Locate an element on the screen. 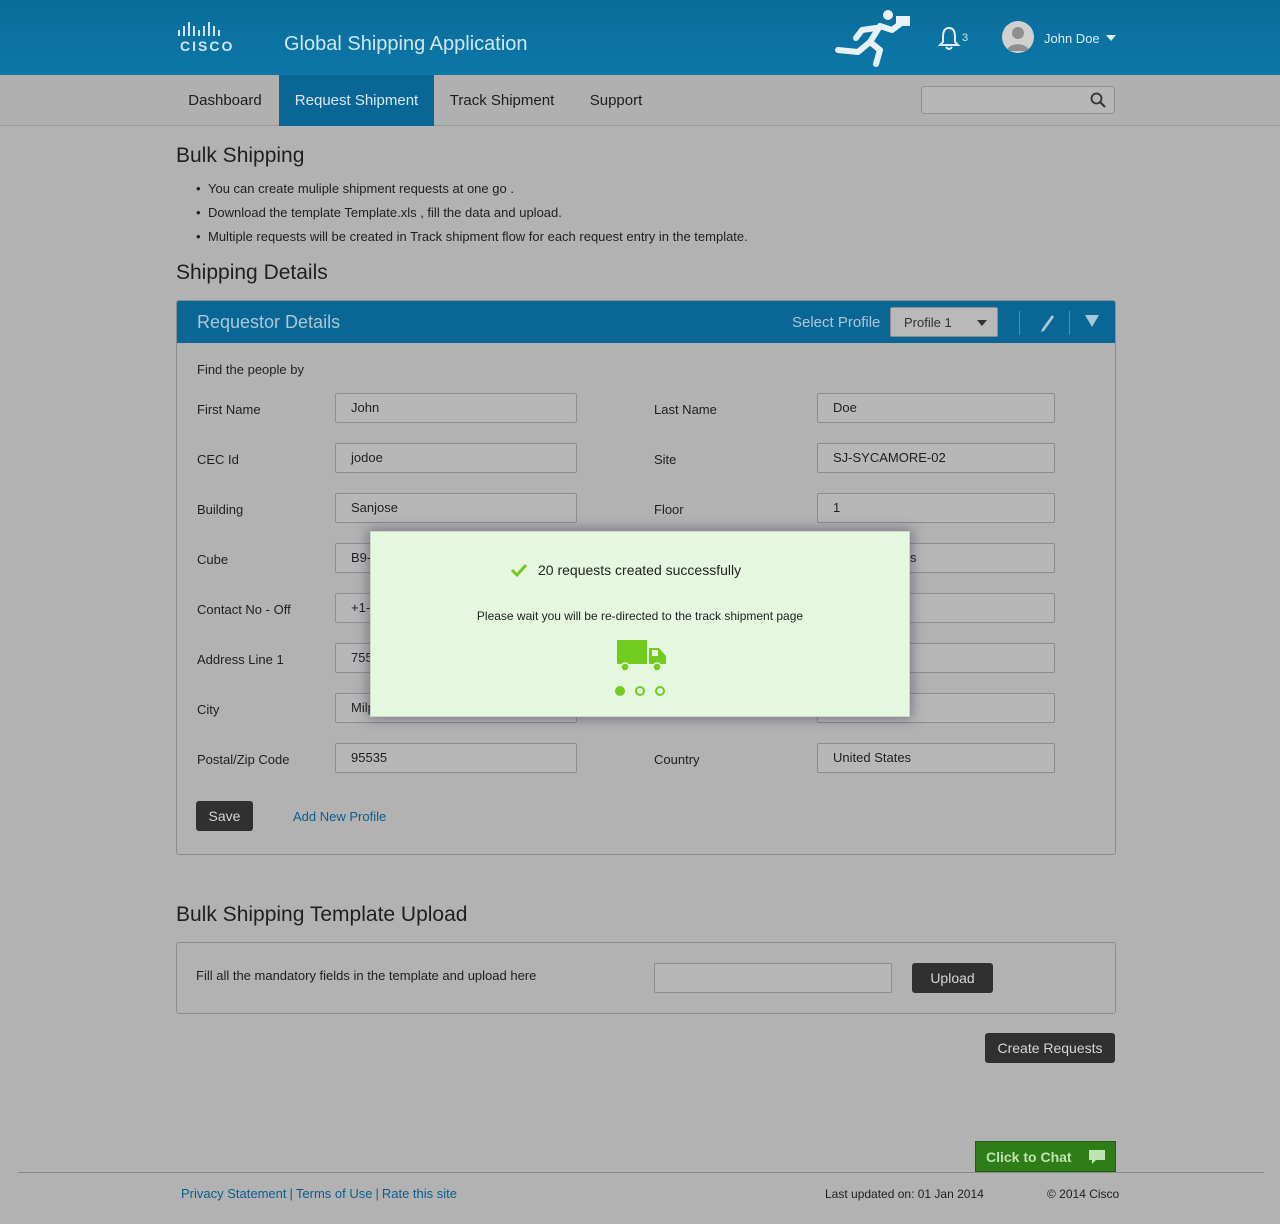  panel-title: Requestor Details is located at coordinates (269, 322).